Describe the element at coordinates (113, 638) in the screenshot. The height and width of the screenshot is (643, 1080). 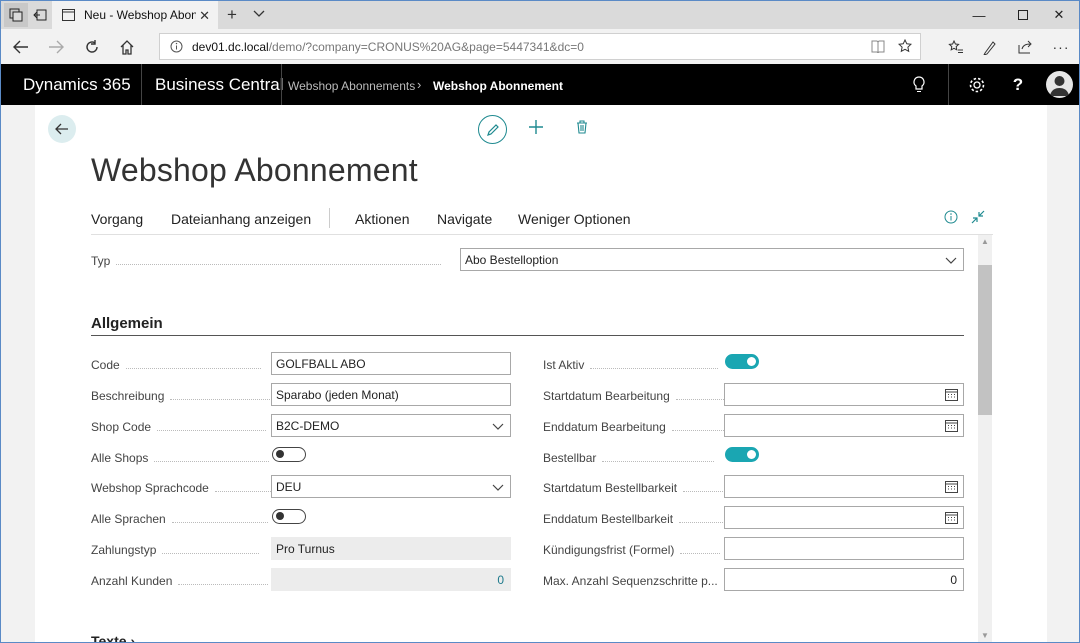
I see `section-title-next: Texte ›` at that location.